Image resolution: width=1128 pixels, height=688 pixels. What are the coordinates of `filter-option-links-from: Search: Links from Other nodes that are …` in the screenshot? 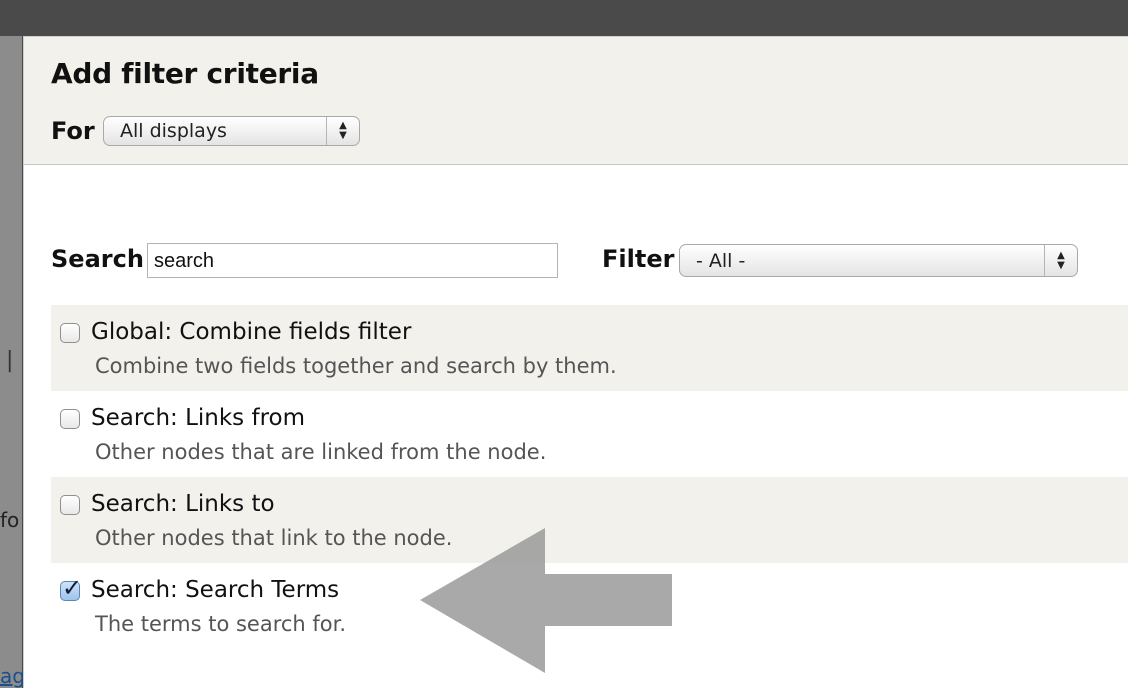 It's located at (589, 434).